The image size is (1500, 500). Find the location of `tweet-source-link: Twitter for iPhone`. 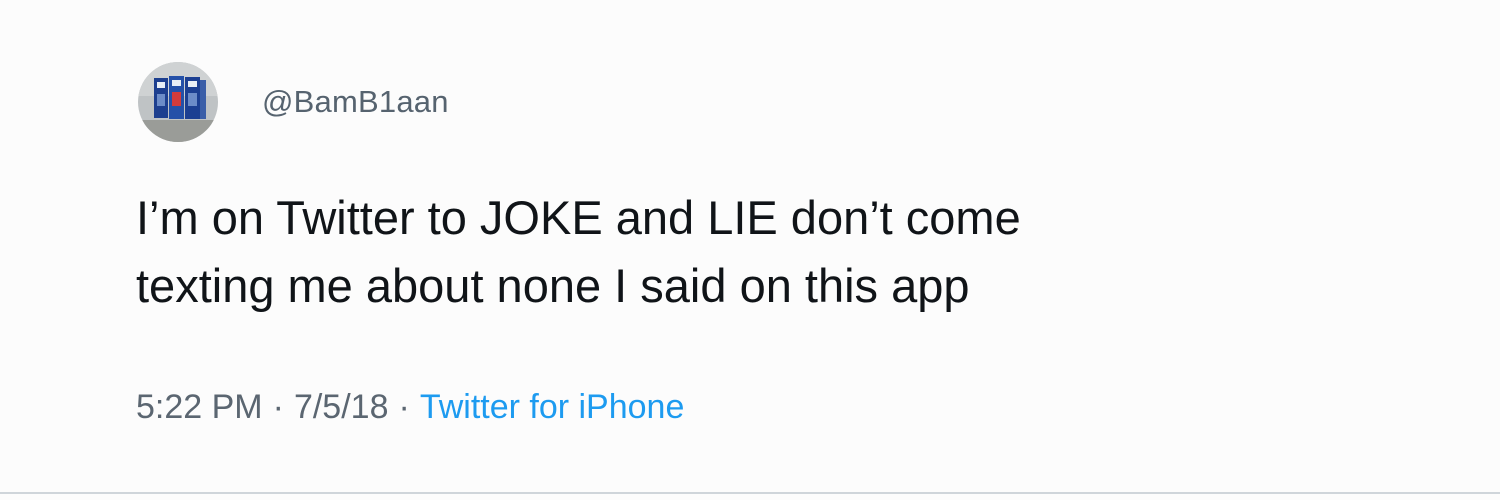

tweet-source-link: Twitter for iPhone is located at coordinates (552, 407).